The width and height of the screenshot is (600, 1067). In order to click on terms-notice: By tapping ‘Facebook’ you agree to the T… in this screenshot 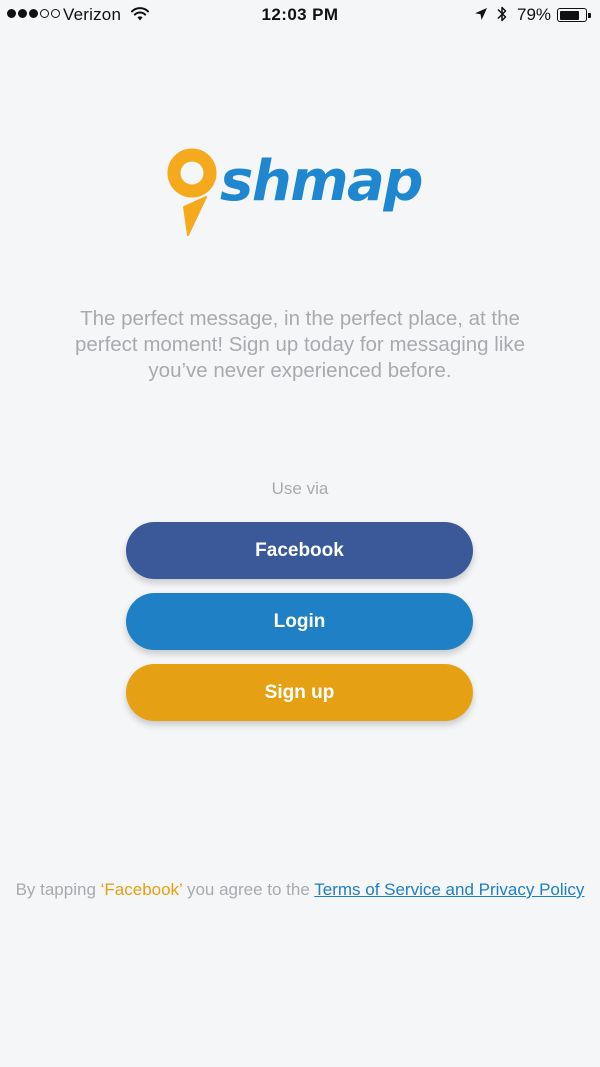, I will do `click(300, 889)`.